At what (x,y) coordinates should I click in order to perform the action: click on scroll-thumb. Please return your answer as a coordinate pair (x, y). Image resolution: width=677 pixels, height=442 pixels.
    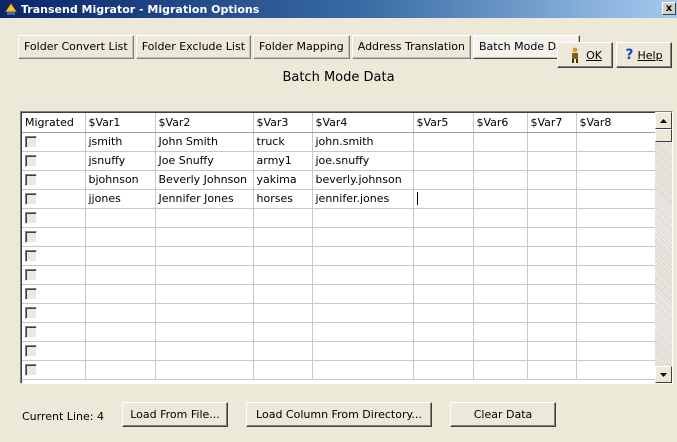
    Looking at the image, I should click on (663, 135).